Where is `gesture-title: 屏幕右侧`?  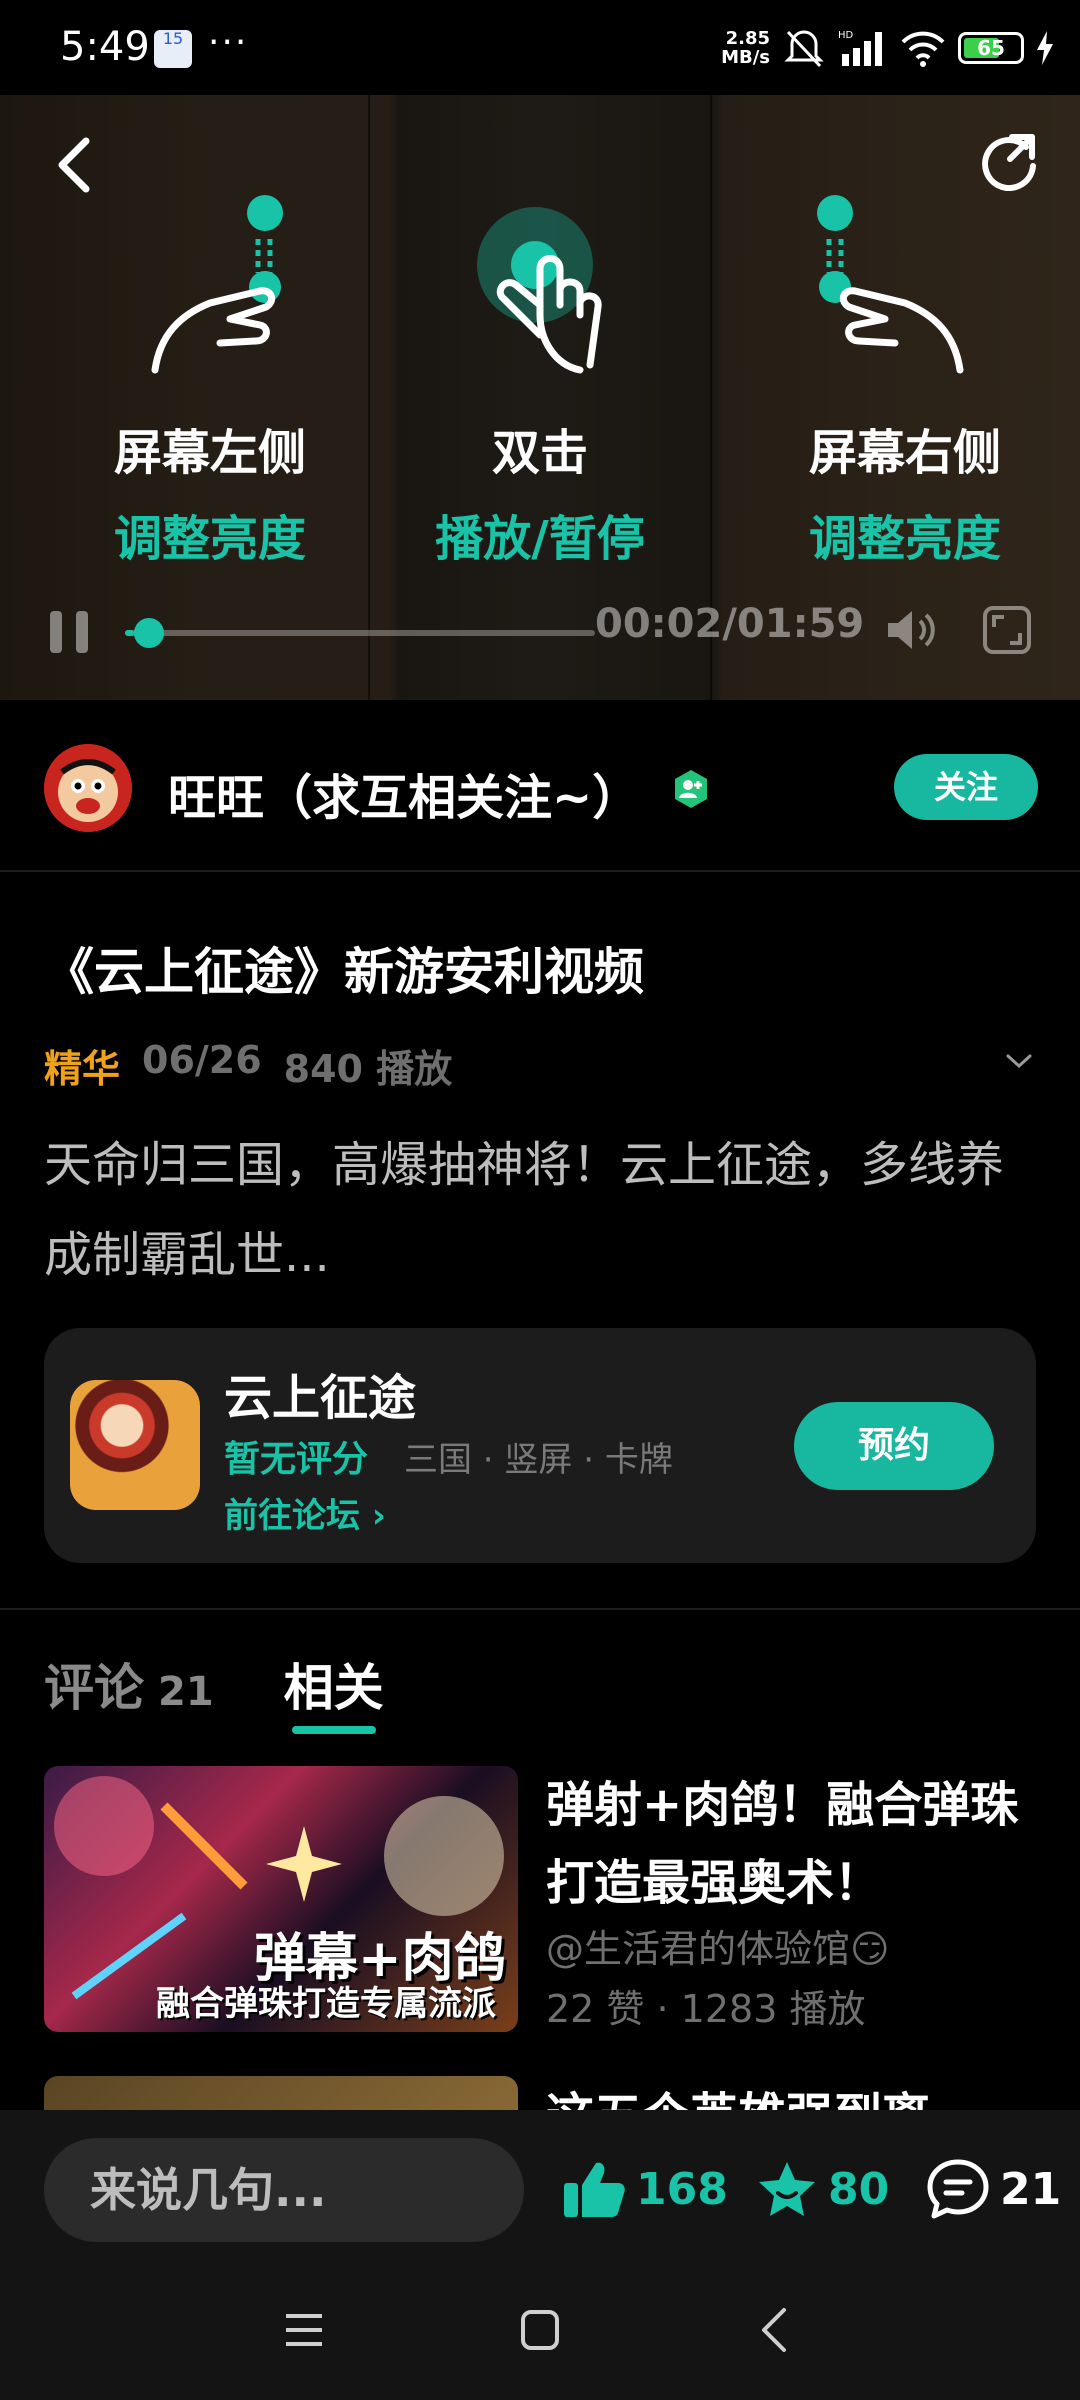
gesture-title: 屏幕右侧 is located at coordinates (904, 453).